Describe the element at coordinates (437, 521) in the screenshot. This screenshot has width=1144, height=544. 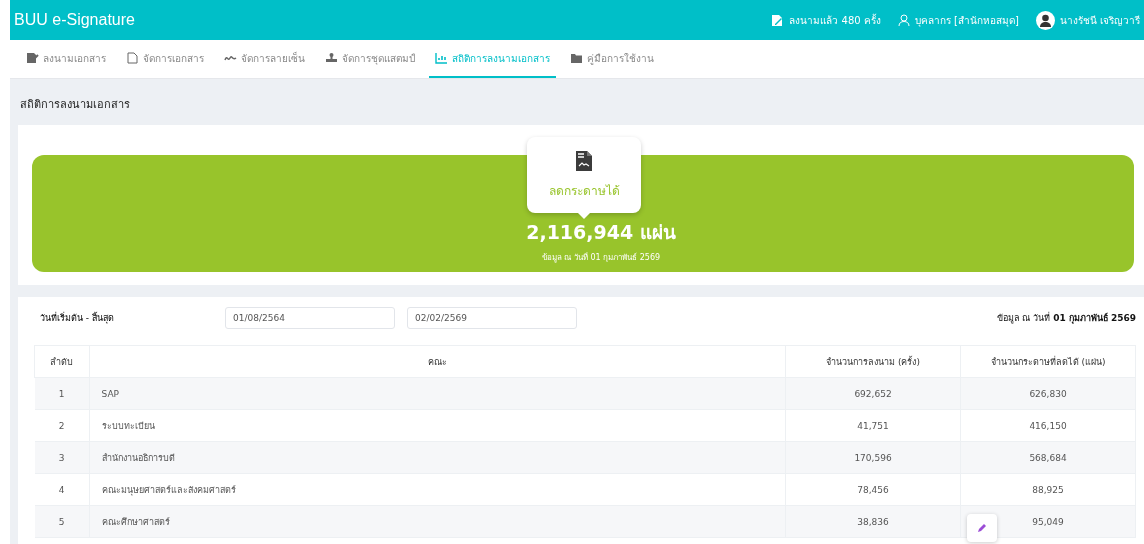
I see `table-cell: คณะศึกษาศาสตร์` at that location.